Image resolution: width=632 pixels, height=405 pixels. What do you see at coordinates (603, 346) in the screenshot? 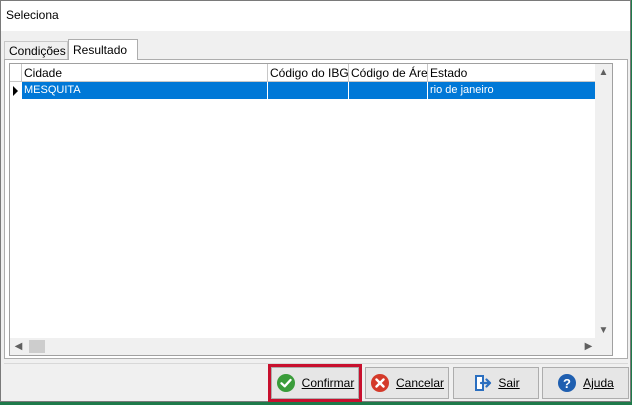
I see `scrollbar-corner` at bounding box center [603, 346].